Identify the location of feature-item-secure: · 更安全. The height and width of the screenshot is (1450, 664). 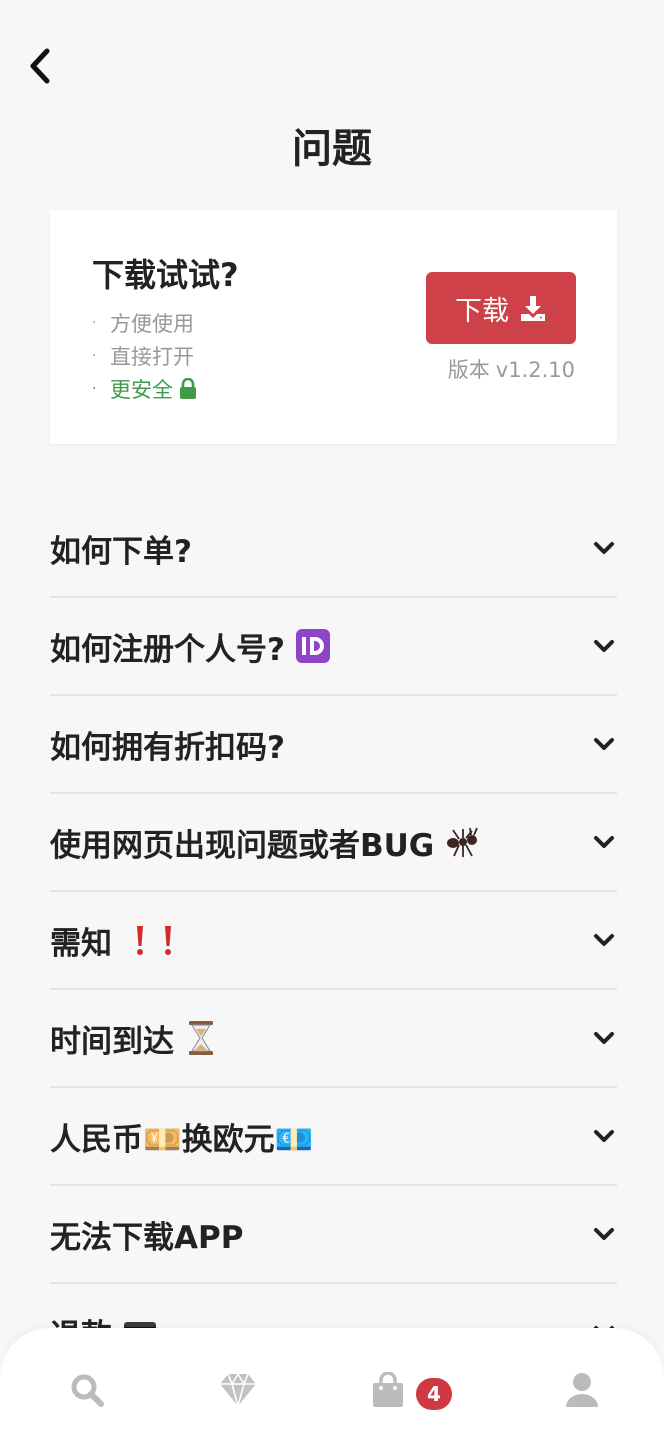
(144, 388).